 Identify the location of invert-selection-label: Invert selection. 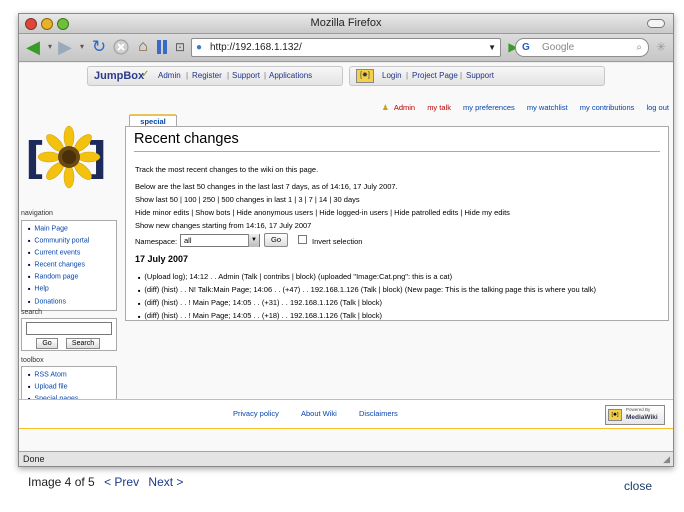
(337, 241).